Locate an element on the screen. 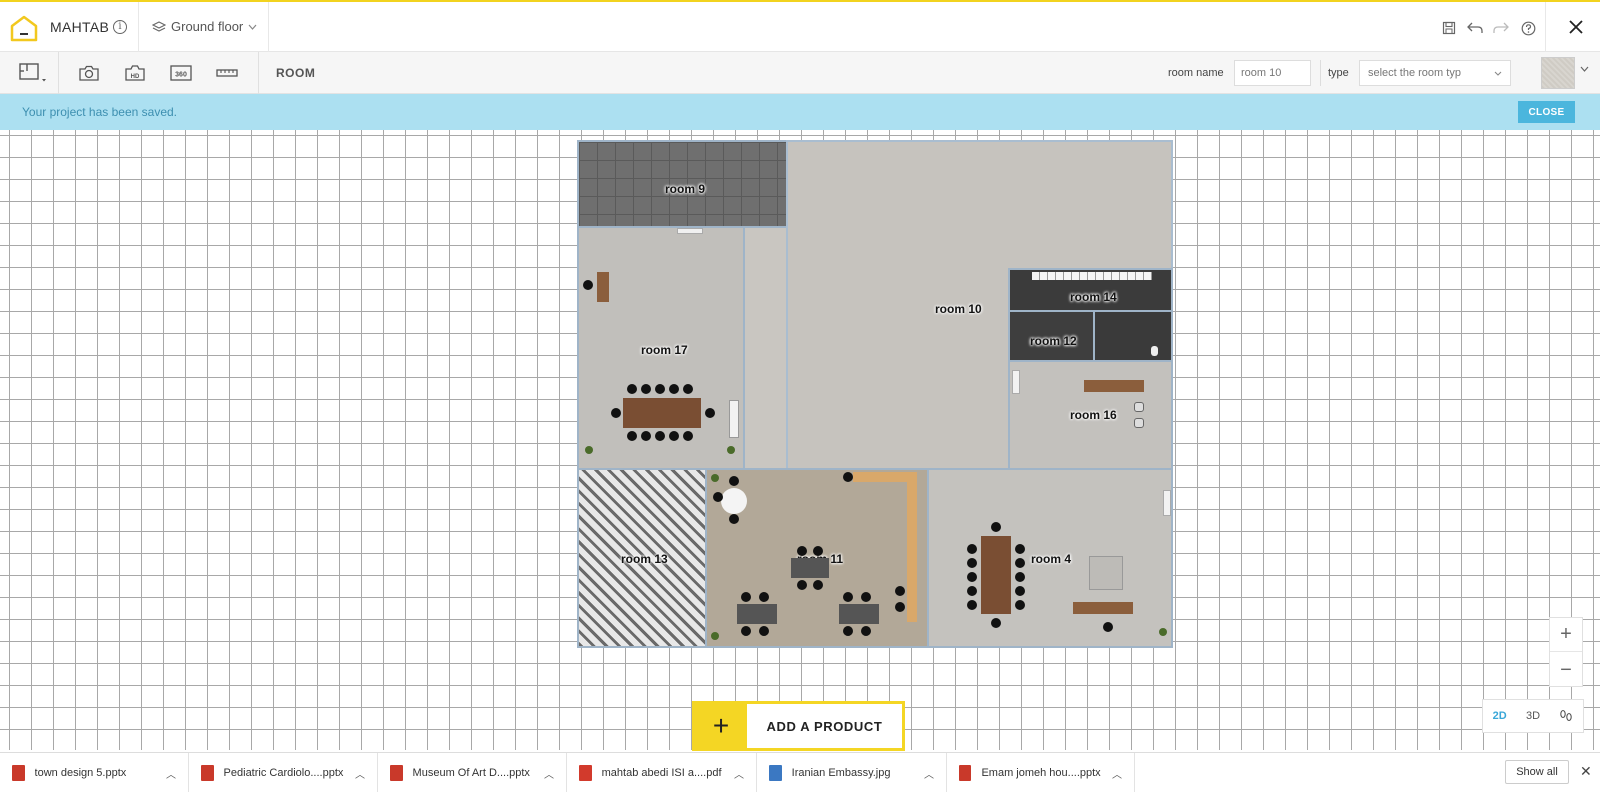 The image size is (1600, 792). download-item: Iranian Embassy.jpg ︿ is located at coordinates (852, 772).